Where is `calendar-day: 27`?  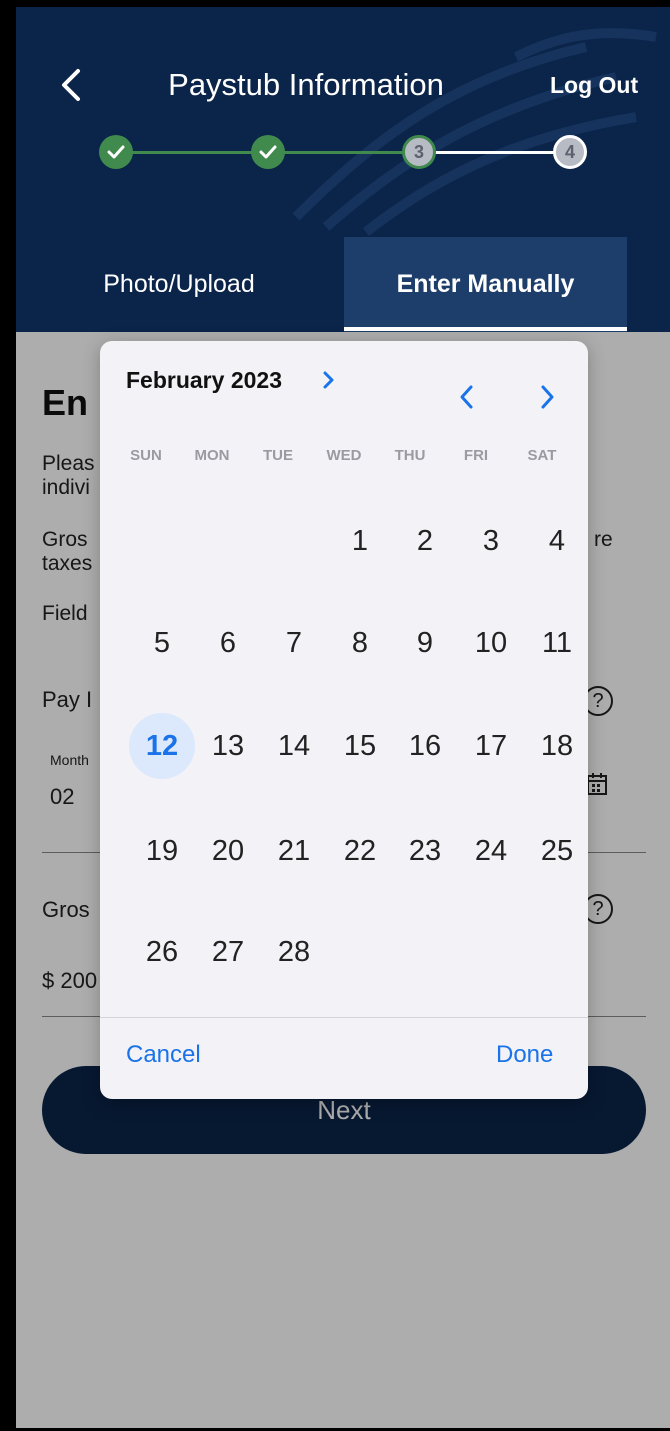
calendar-day: 27 is located at coordinates (228, 952).